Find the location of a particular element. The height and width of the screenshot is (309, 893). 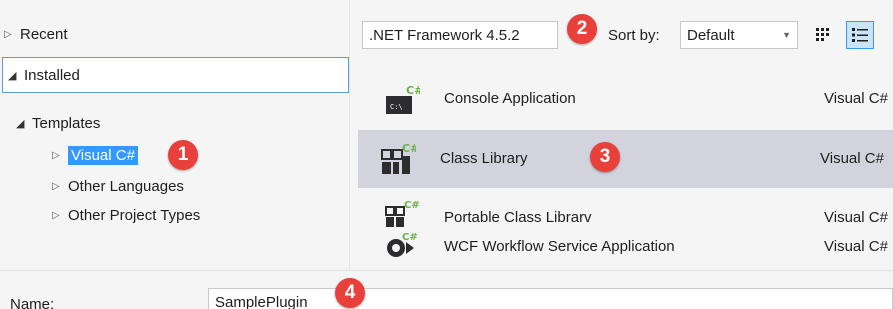

tree-item-templates: ◢ Templates is located at coordinates (58, 123).